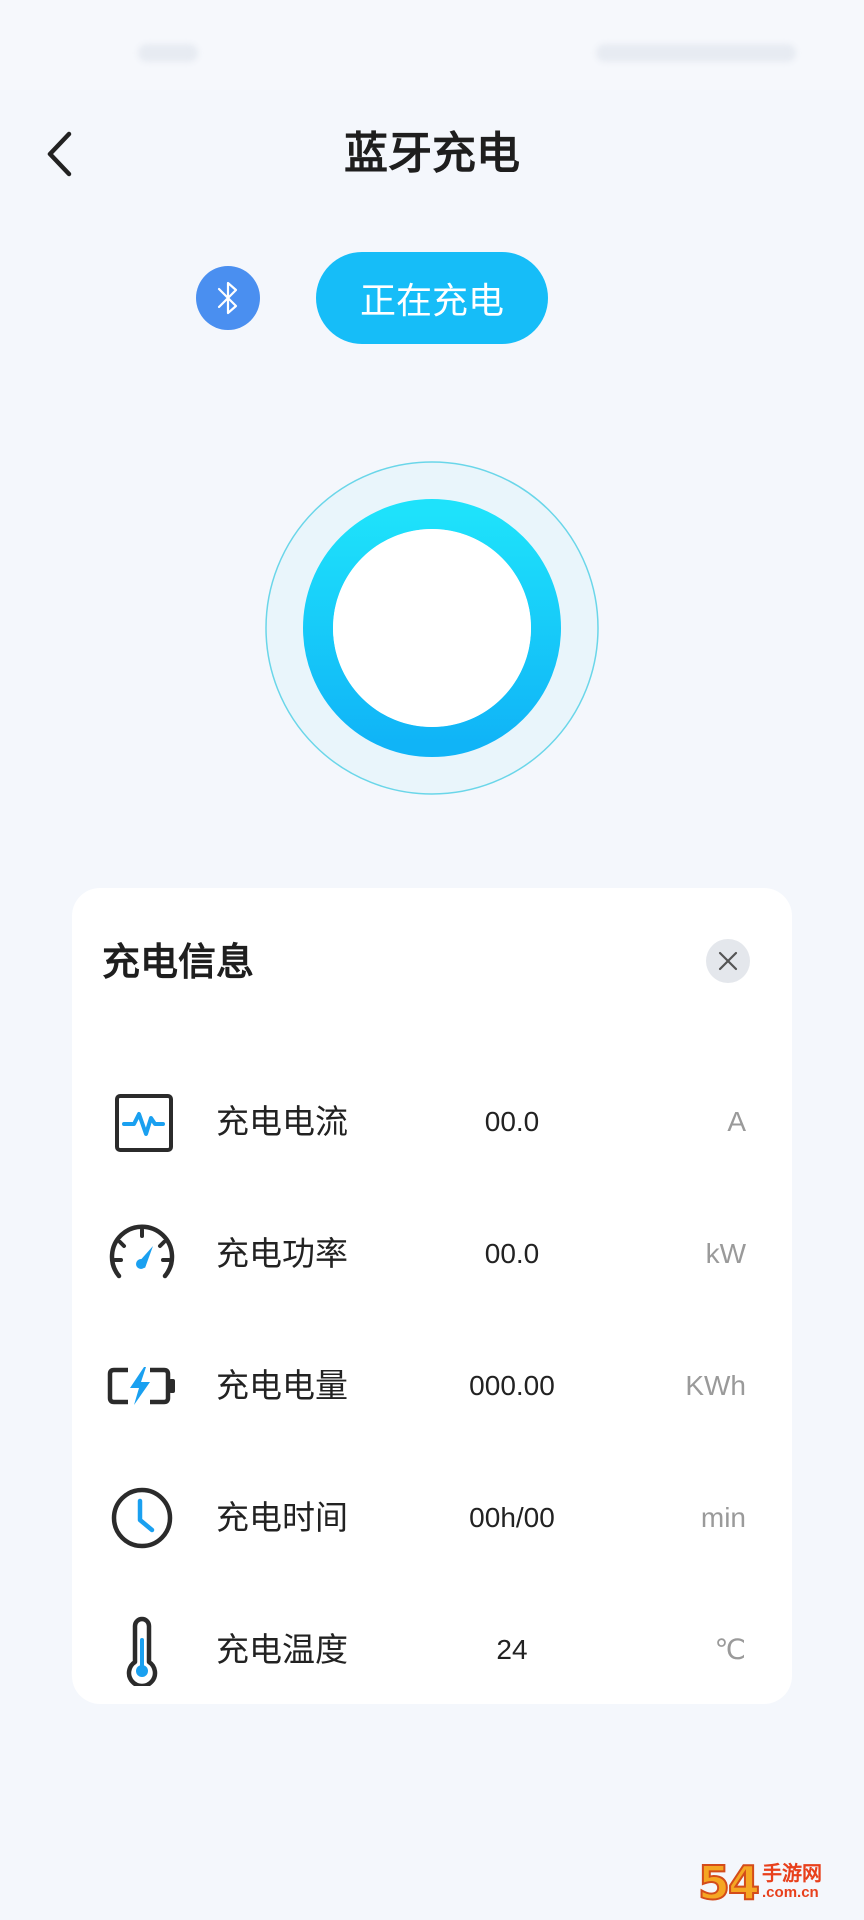 The width and height of the screenshot is (864, 1920). What do you see at coordinates (792, 1873) in the screenshot?
I see `watermark-site-name: 手游网` at bounding box center [792, 1873].